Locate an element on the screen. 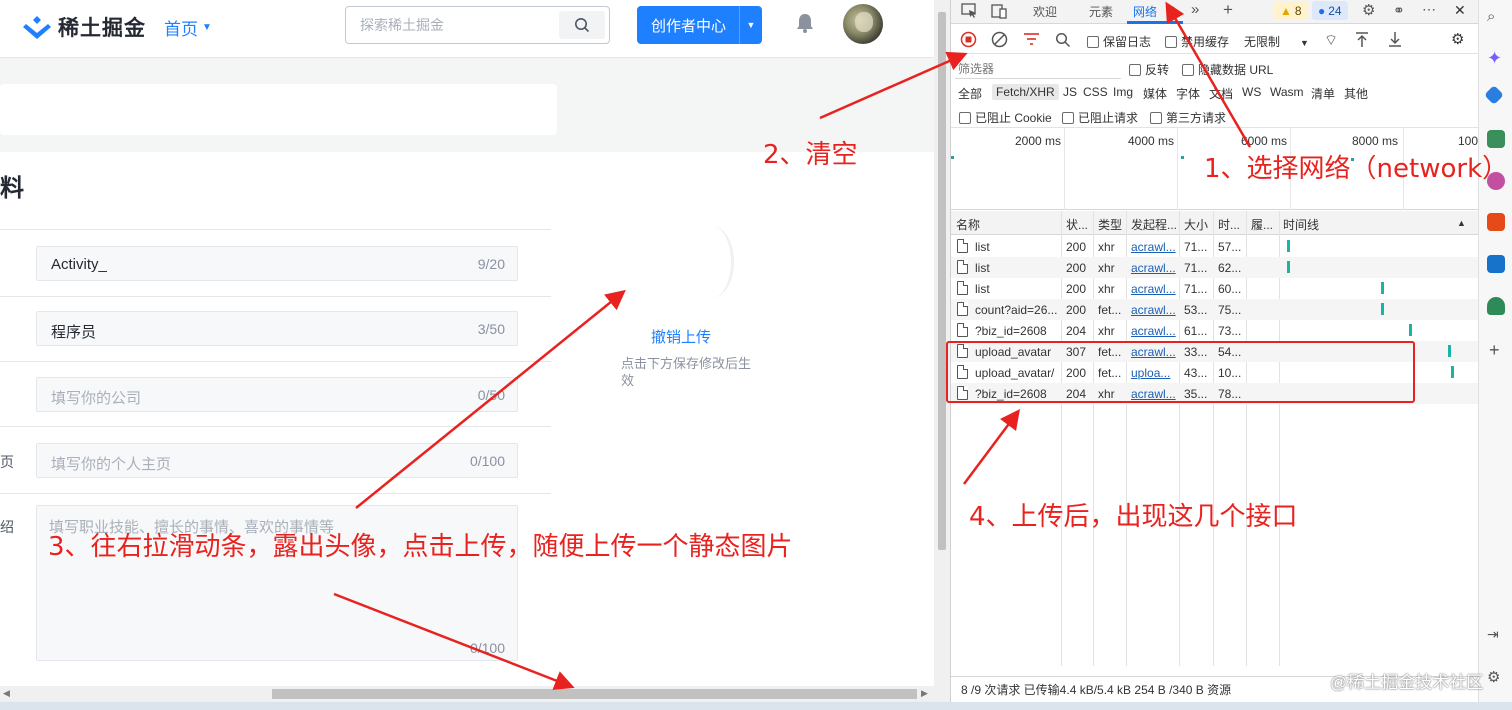 This screenshot has width=1512, height=710. add-icon: + is located at coordinates (1498, 350).